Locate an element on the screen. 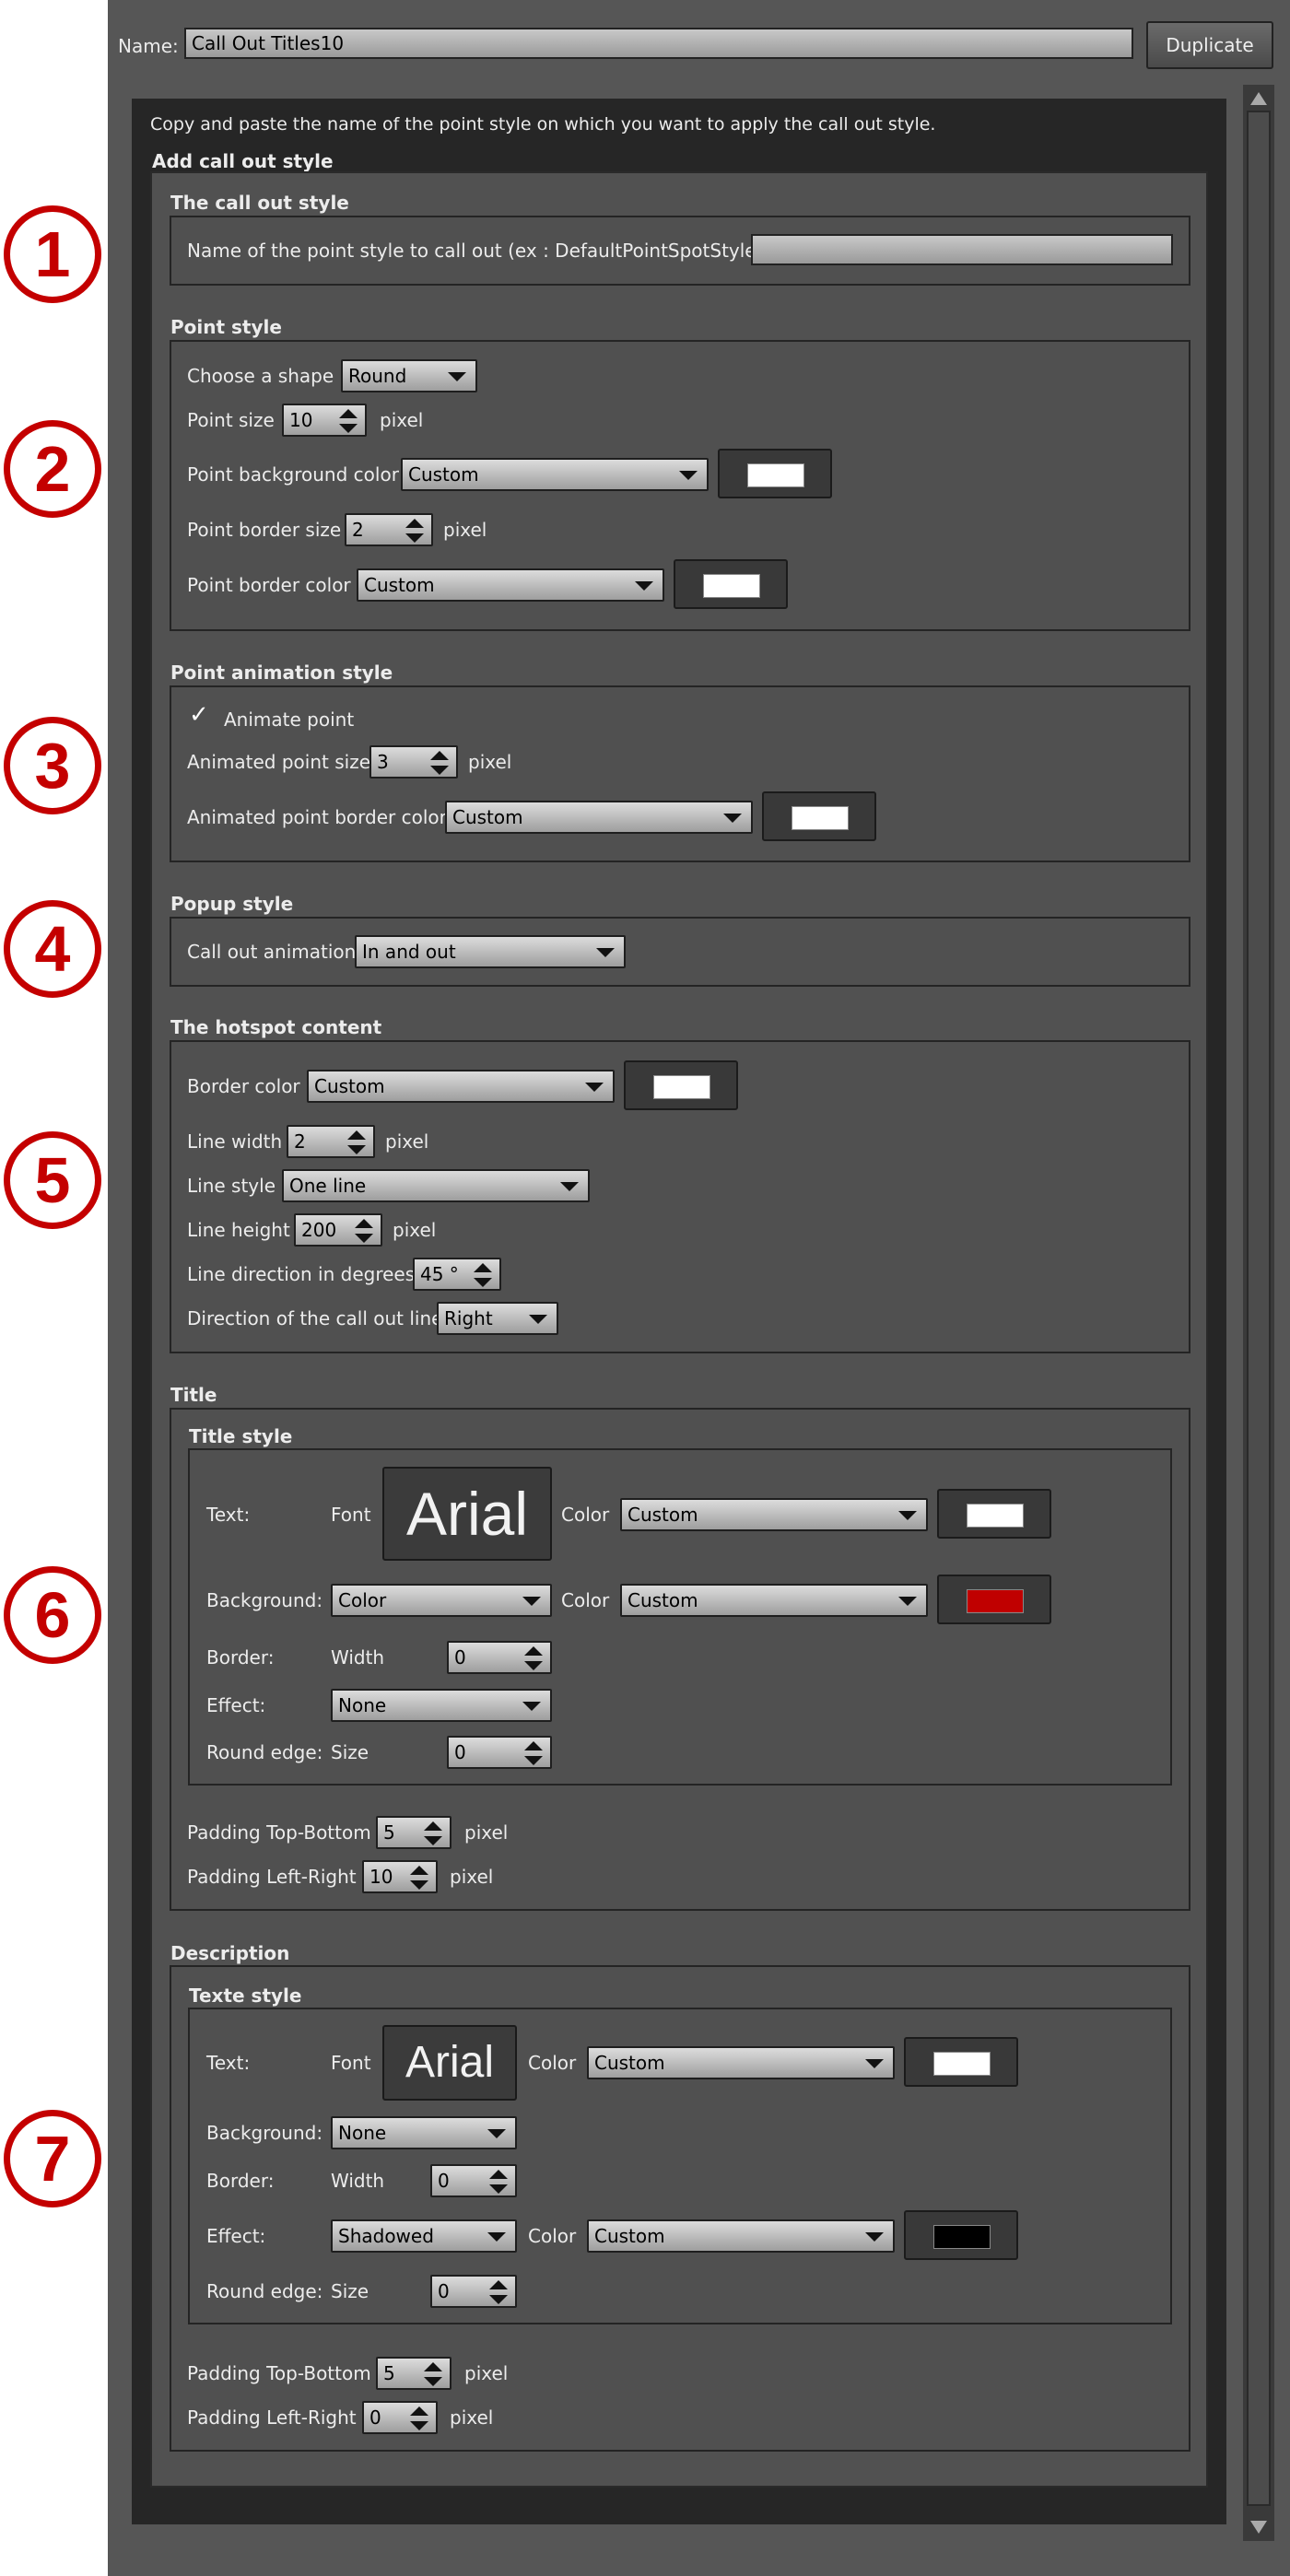 This screenshot has width=1290, height=2576. d-effect-color-select: Custom is located at coordinates (741, 2236).